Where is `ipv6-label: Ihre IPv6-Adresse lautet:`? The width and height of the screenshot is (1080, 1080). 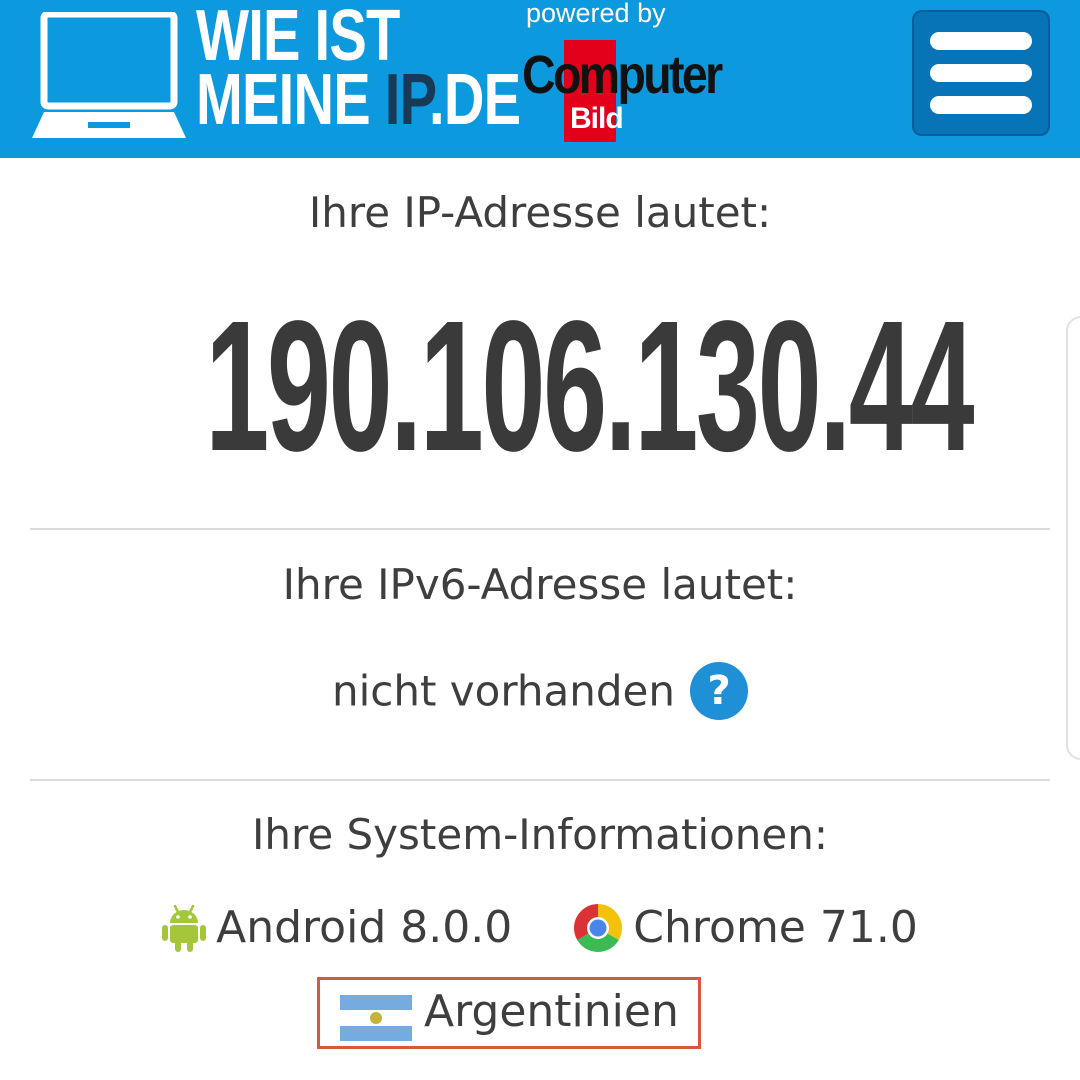
ipv6-label: Ihre IPv6-Adresse lautet: is located at coordinates (540, 584).